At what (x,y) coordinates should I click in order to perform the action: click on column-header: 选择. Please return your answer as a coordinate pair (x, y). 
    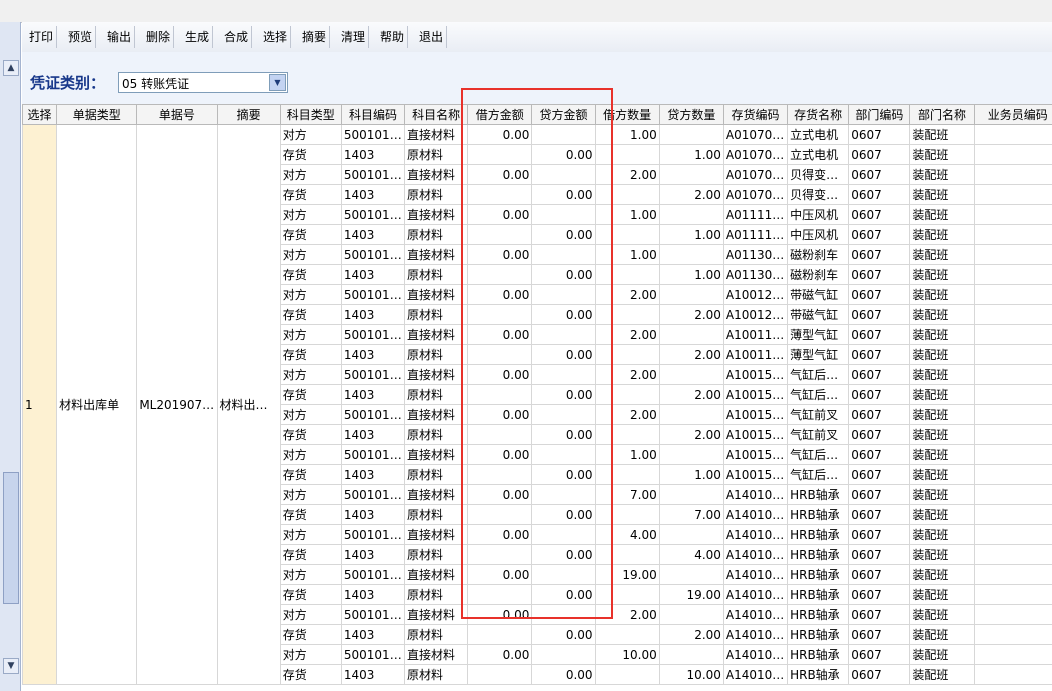
    Looking at the image, I should click on (40, 114).